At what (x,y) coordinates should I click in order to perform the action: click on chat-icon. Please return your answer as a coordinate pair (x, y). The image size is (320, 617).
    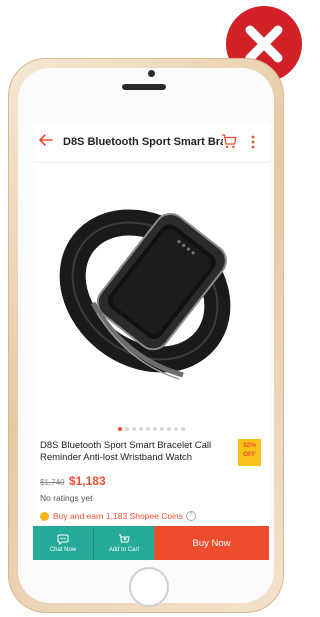
    Looking at the image, I should click on (63, 539).